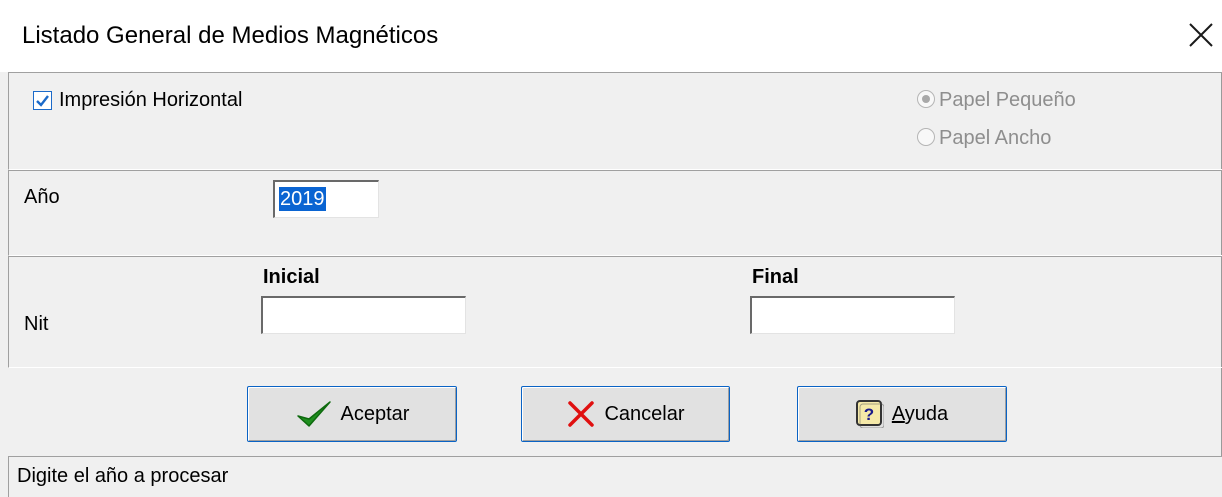 This screenshot has width=1222, height=497. I want to click on year-label: Año, so click(42, 197).